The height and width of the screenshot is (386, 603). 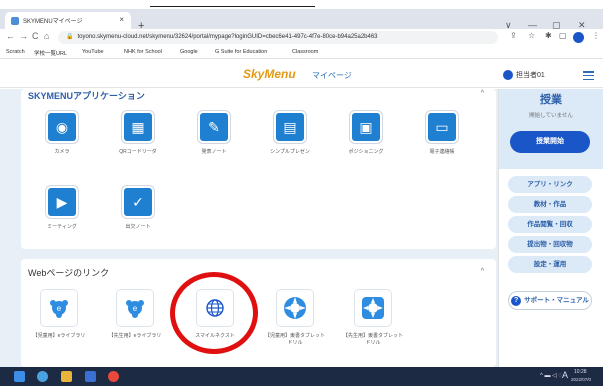 What do you see at coordinates (269, 74) in the screenshot?
I see `skymenu-logo: SkyMenu` at bounding box center [269, 74].